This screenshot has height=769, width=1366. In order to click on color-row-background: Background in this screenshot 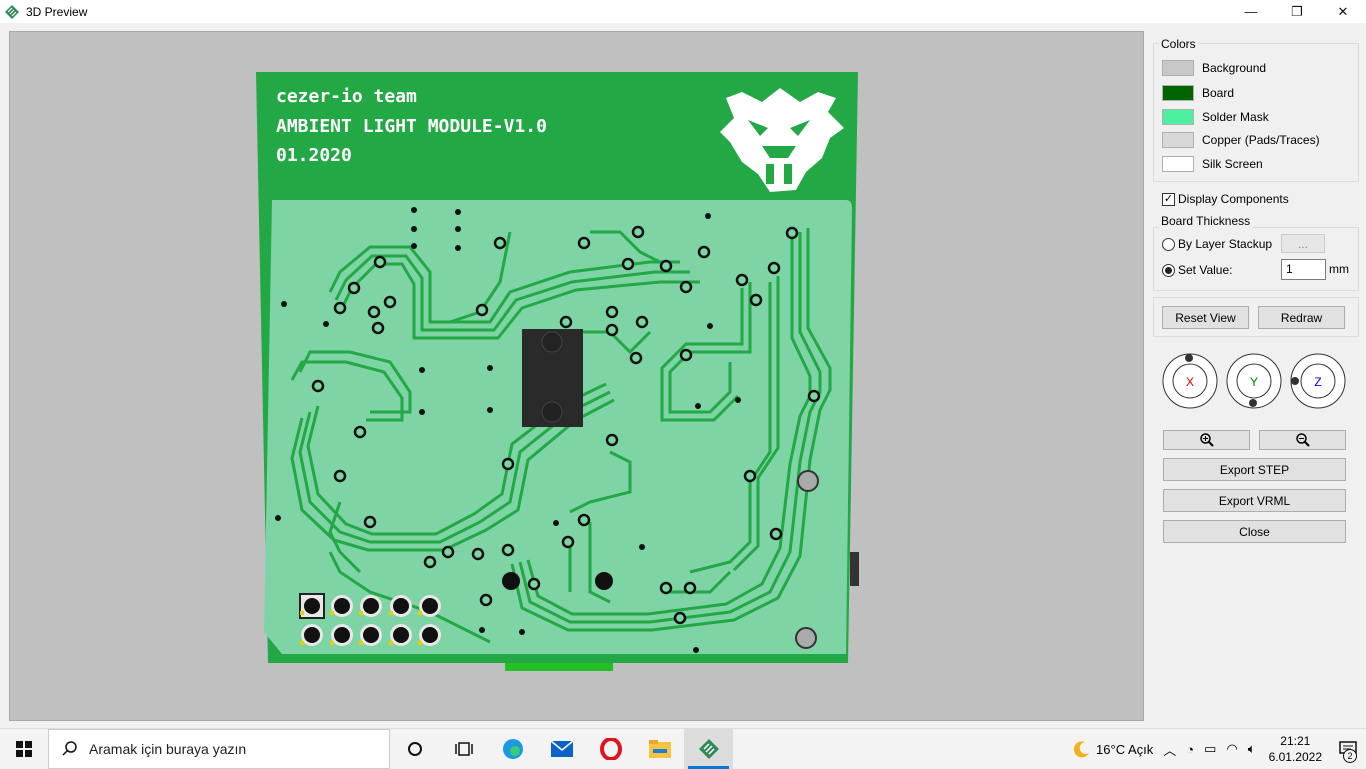, I will do `click(1214, 68)`.